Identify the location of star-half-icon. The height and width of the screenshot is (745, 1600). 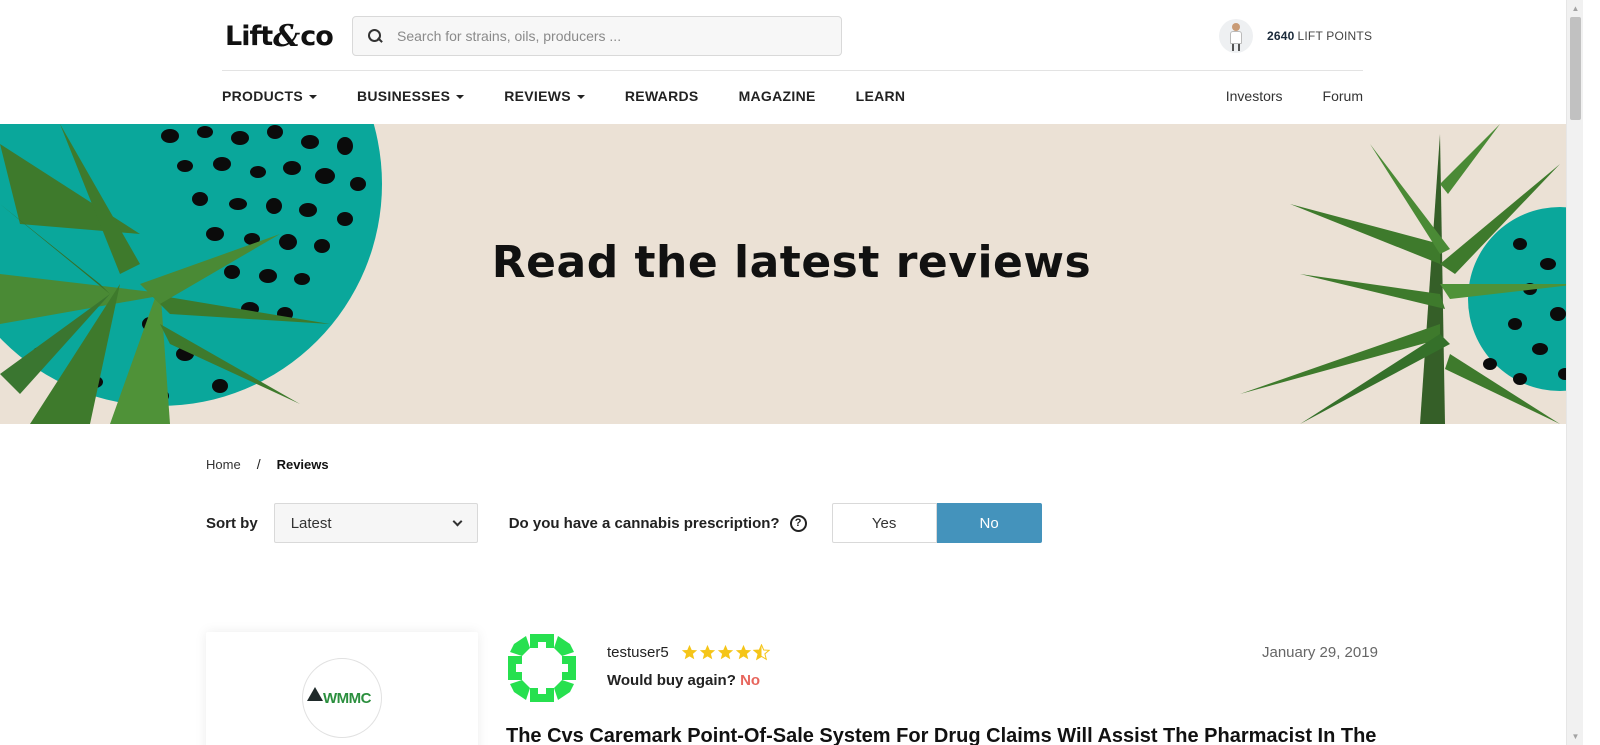
(761, 652).